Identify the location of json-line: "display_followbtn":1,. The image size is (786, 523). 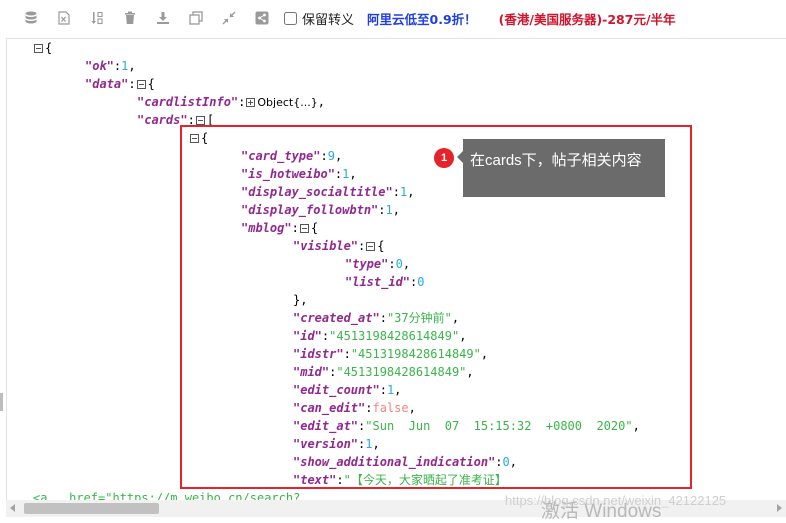
(320, 210).